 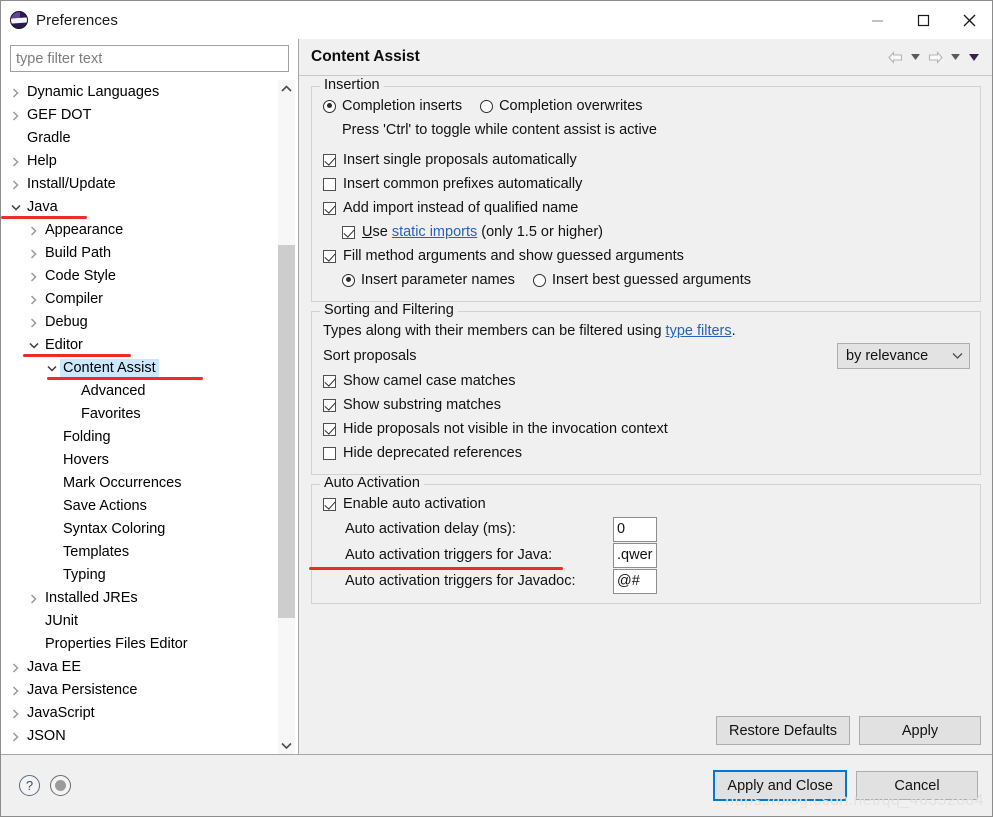 What do you see at coordinates (286, 745) in the screenshot?
I see `scroll-down-icon` at bounding box center [286, 745].